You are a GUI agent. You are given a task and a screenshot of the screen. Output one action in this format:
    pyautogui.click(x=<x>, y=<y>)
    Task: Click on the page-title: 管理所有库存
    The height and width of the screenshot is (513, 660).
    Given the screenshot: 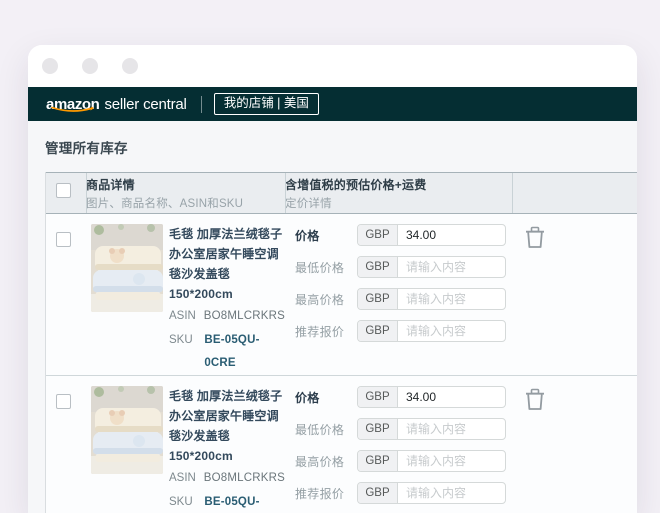 What is the action you would take?
    pyautogui.click(x=86, y=148)
    